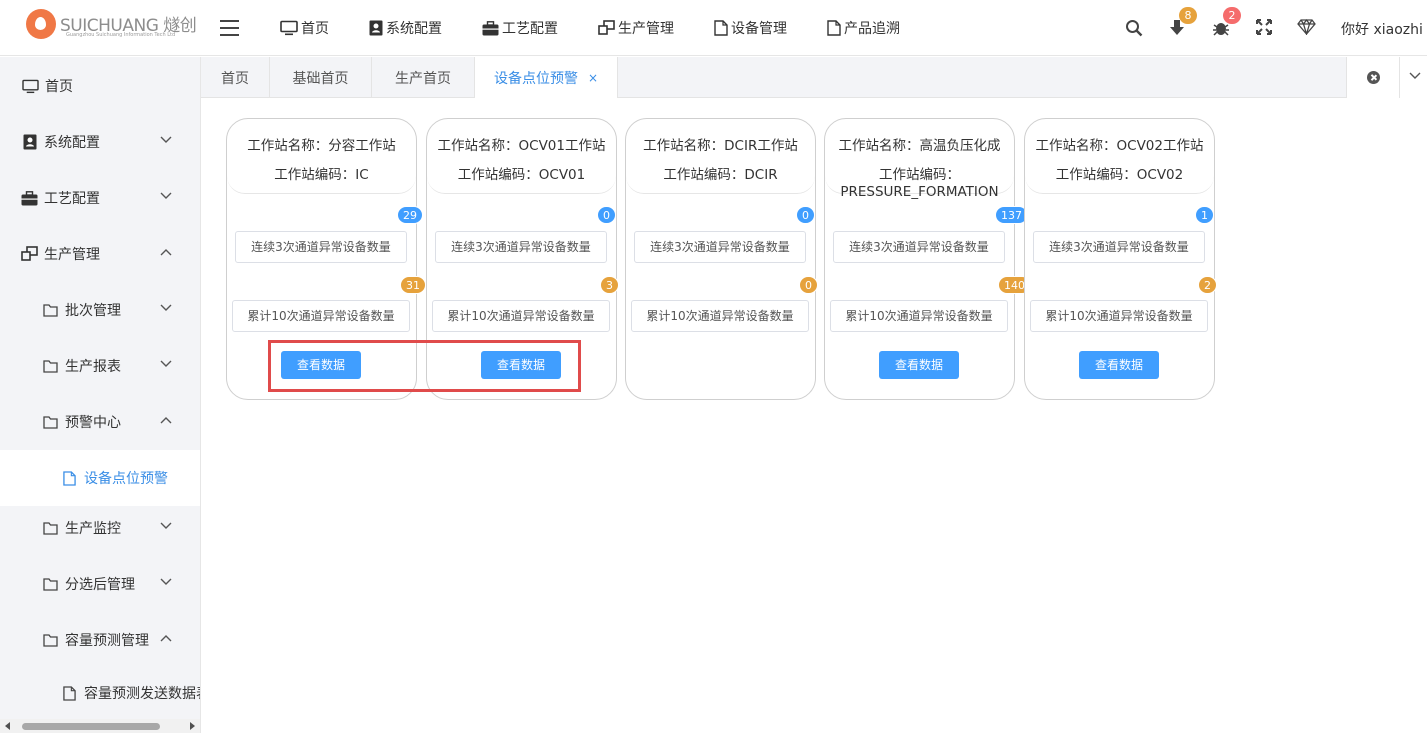 The width and height of the screenshot is (1427, 733). I want to click on diamond-icon, so click(1306, 27).